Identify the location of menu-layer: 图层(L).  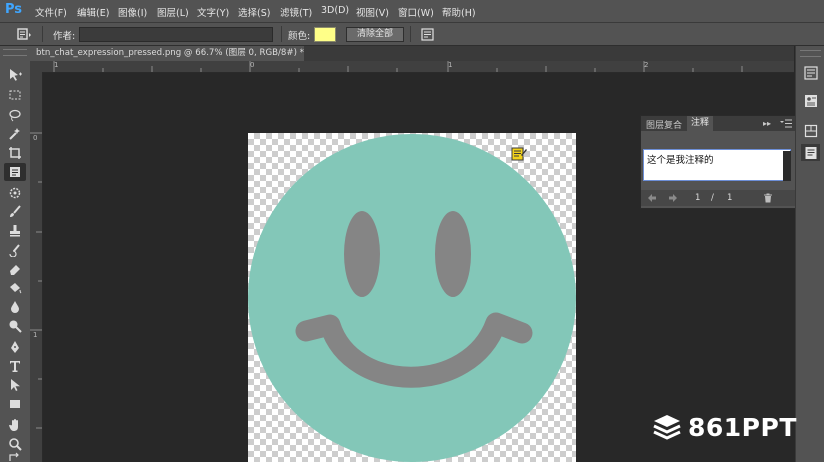
(173, 12).